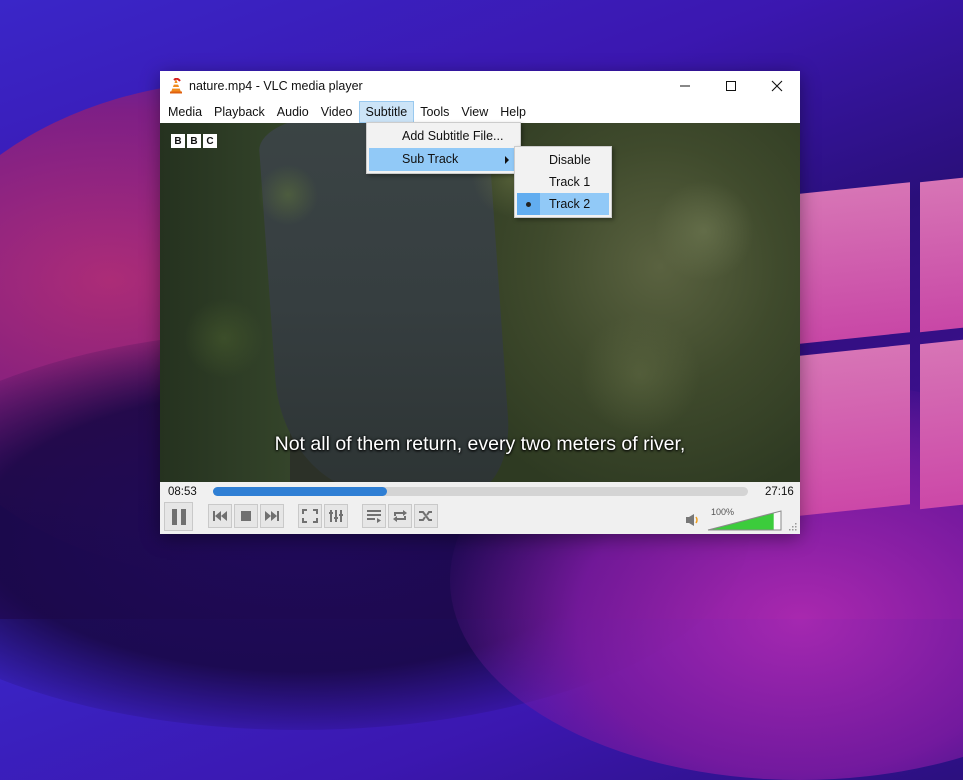  Describe the element at coordinates (434, 112) in the screenshot. I see `menu-tools: Tools` at that location.